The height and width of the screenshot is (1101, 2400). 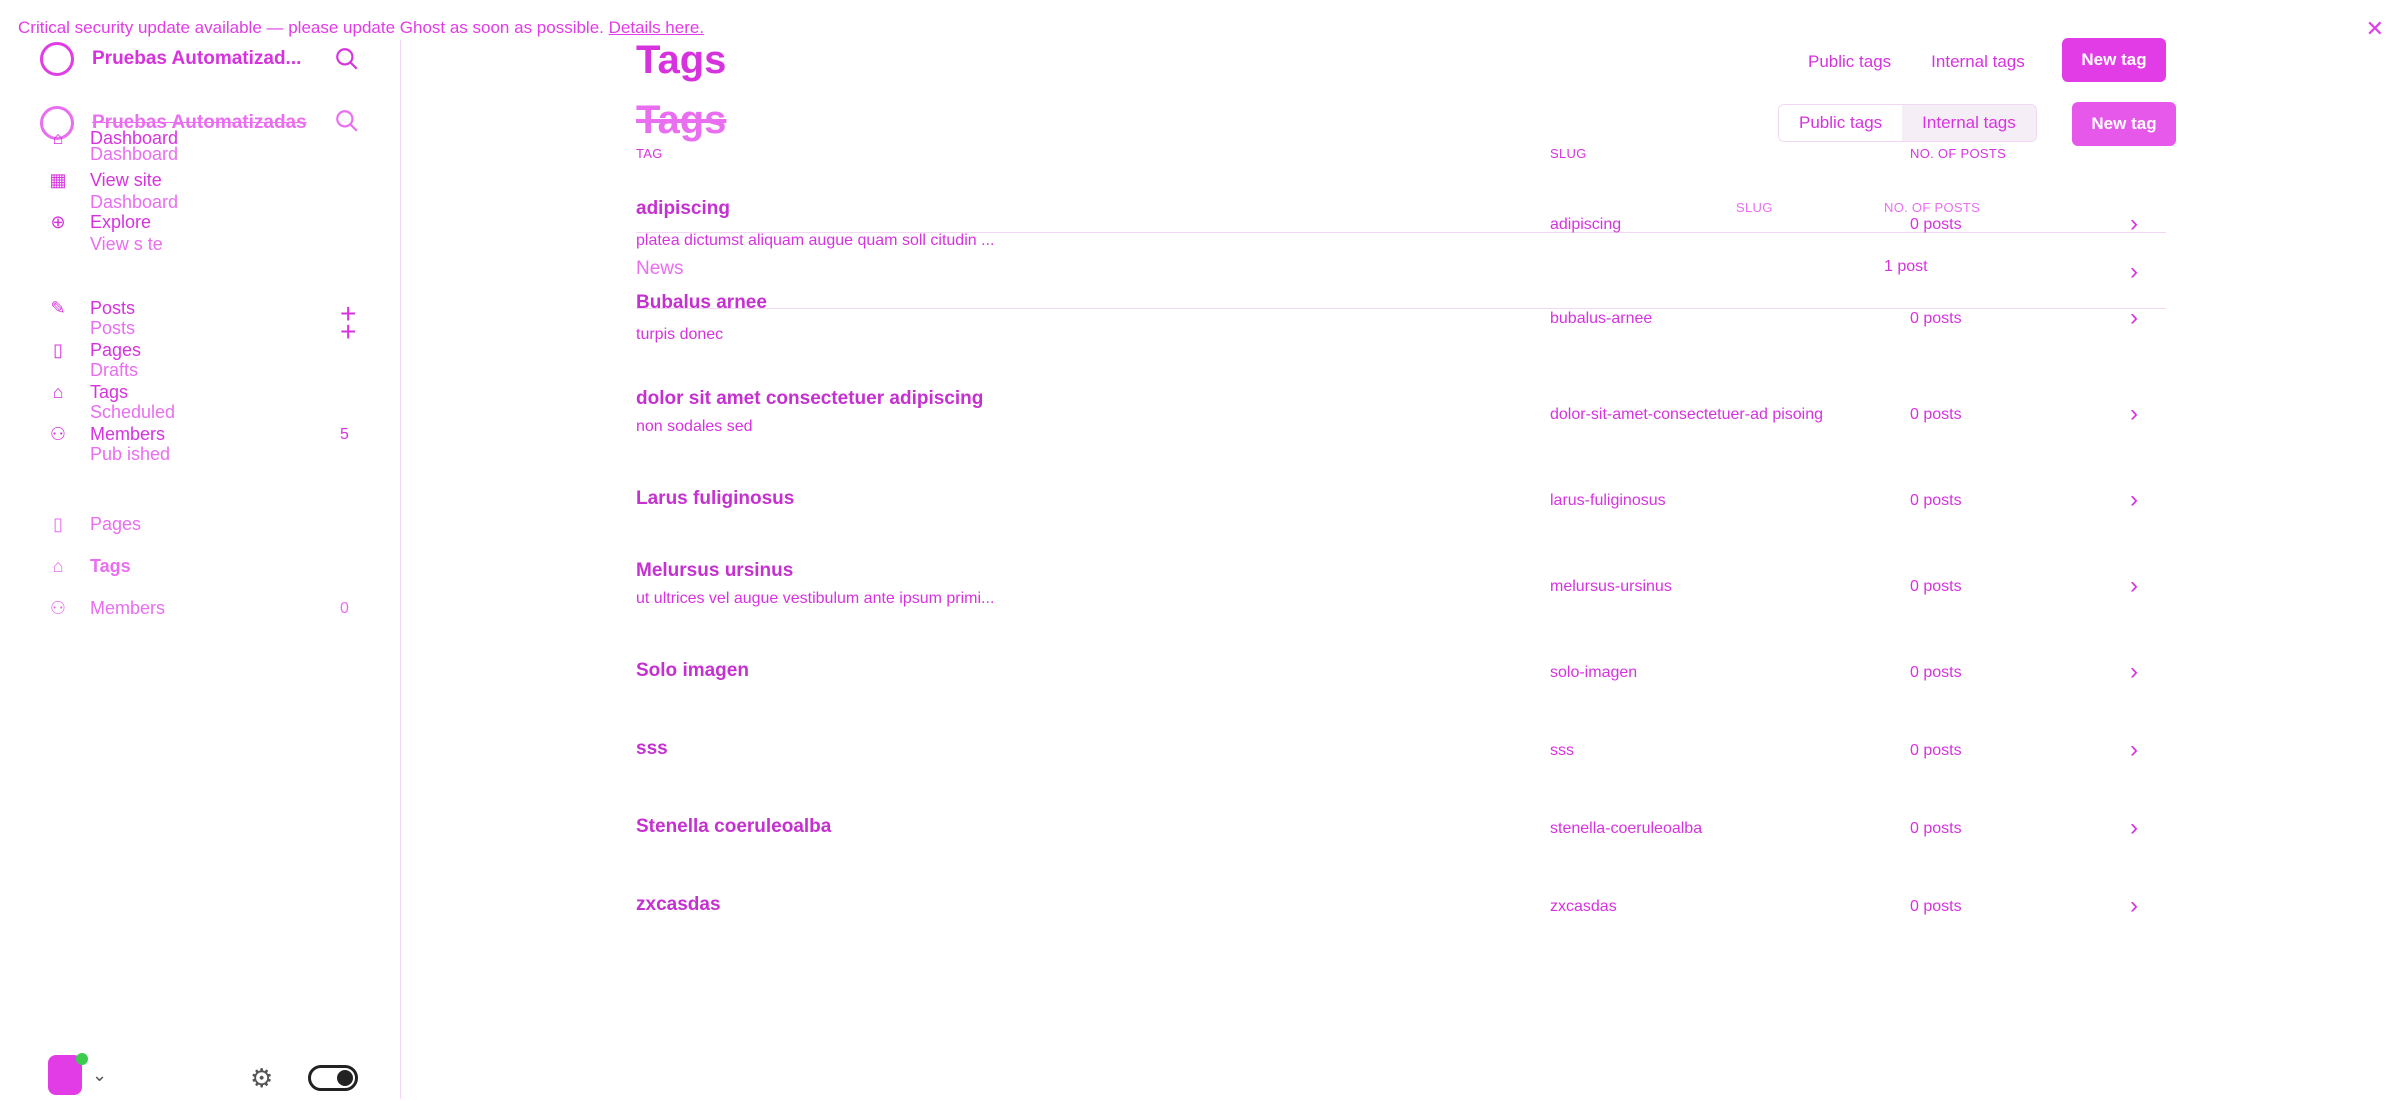 I want to click on tag-ghost-icon: ⌂, so click(x=58, y=566).